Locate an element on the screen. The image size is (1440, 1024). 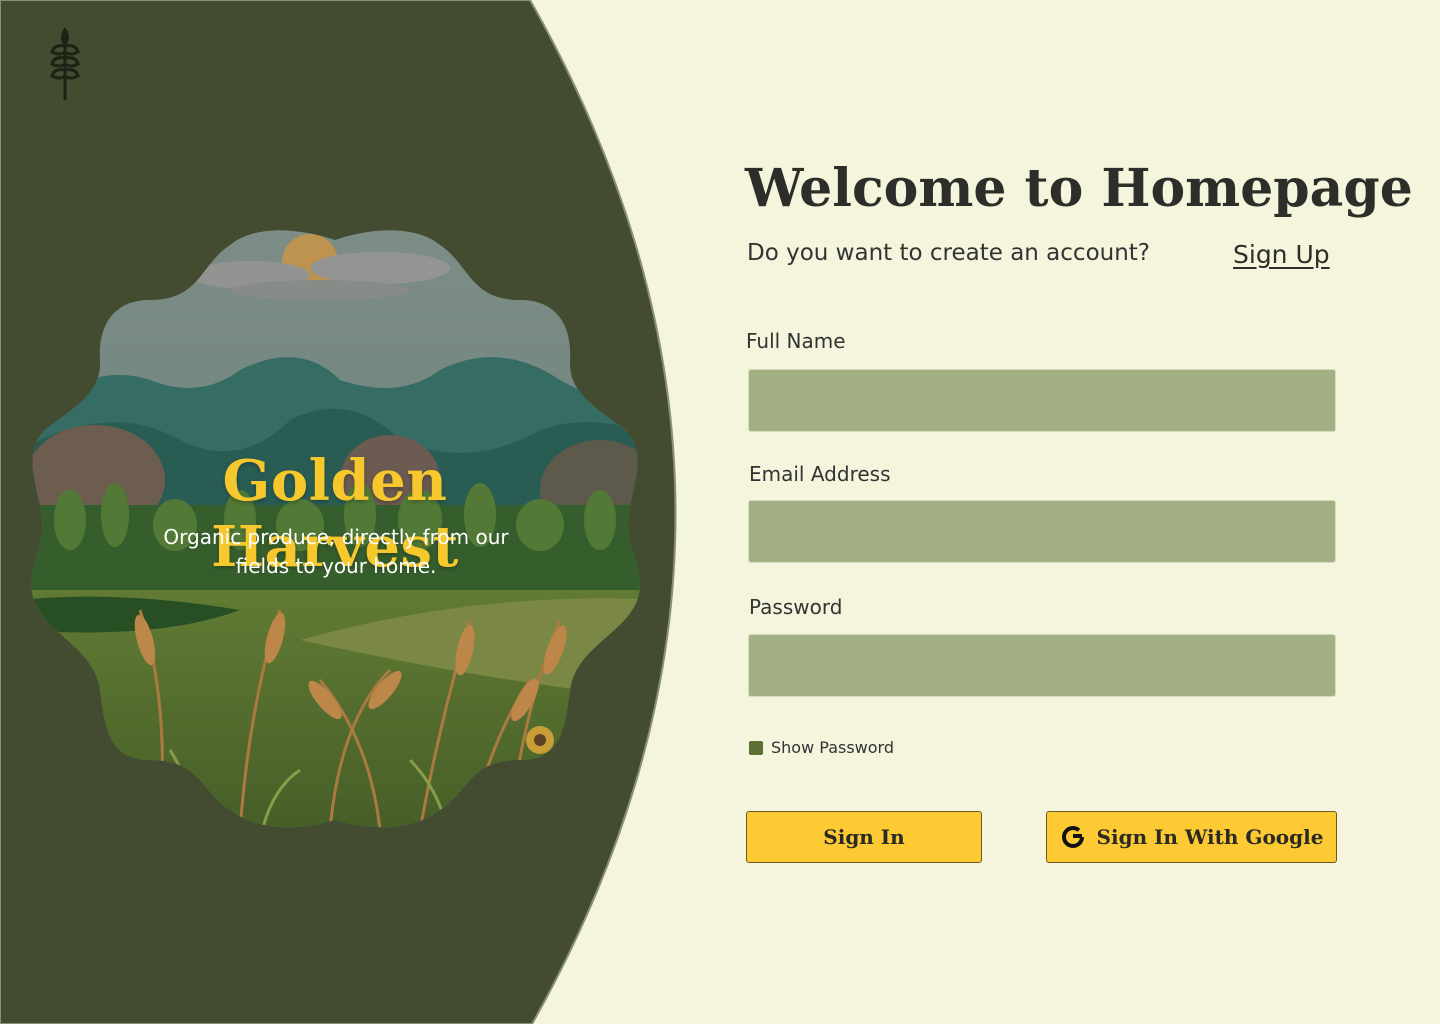
password-field is located at coordinates (1042, 665).